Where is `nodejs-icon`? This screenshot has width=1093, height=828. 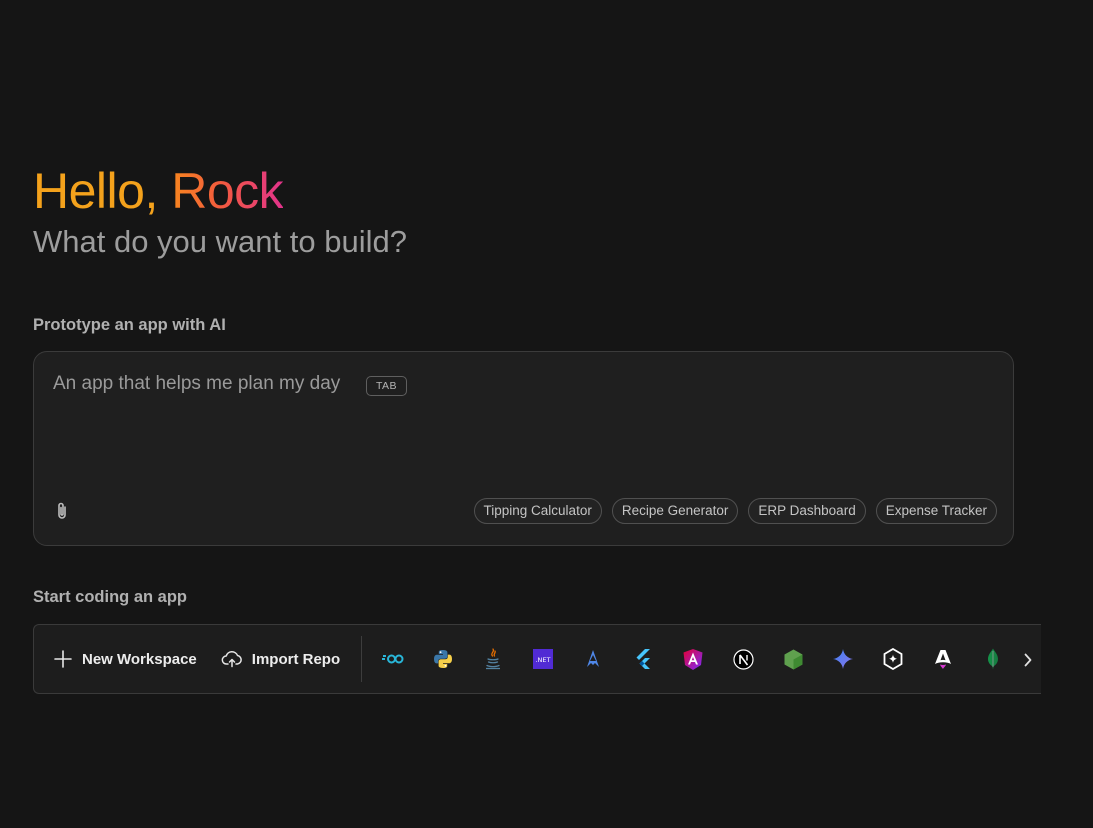 nodejs-icon is located at coordinates (793, 659).